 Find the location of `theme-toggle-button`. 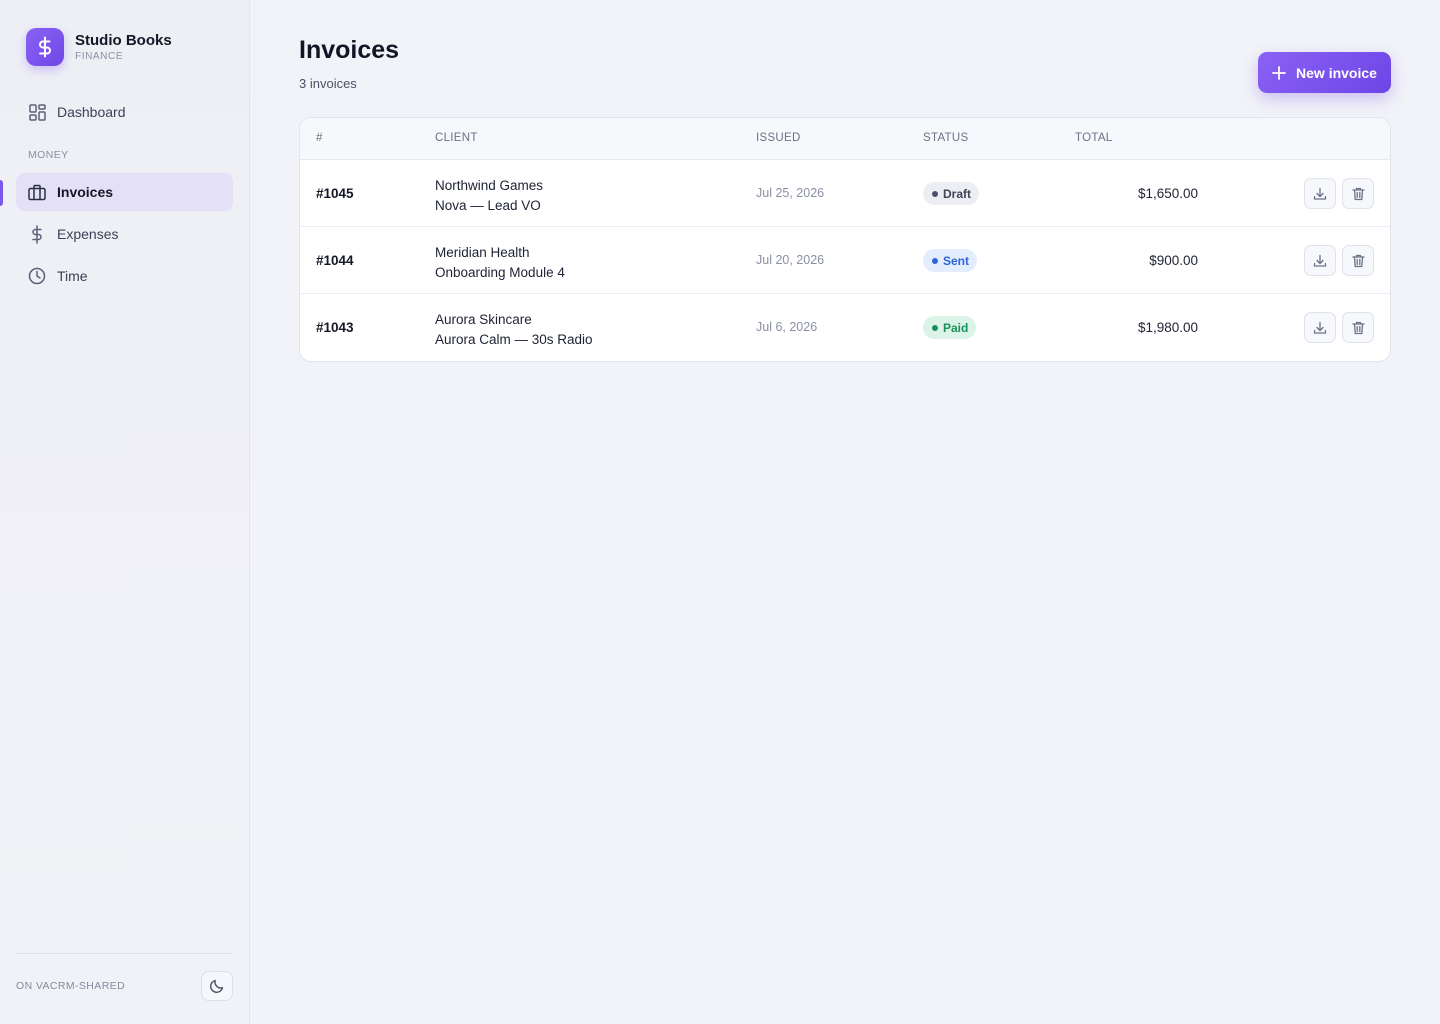

theme-toggle-button is located at coordinates (217, 986).